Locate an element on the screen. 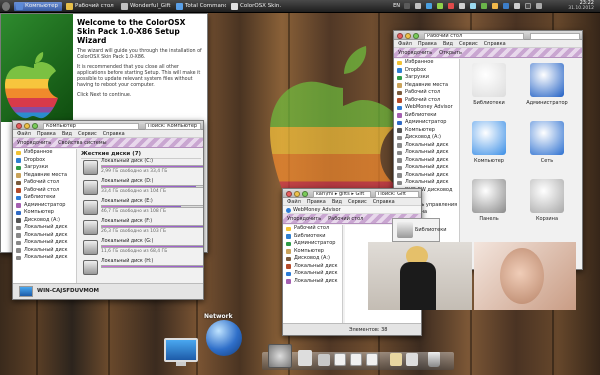  nav-item: Библиотеки is located at coordinates (44, 198).